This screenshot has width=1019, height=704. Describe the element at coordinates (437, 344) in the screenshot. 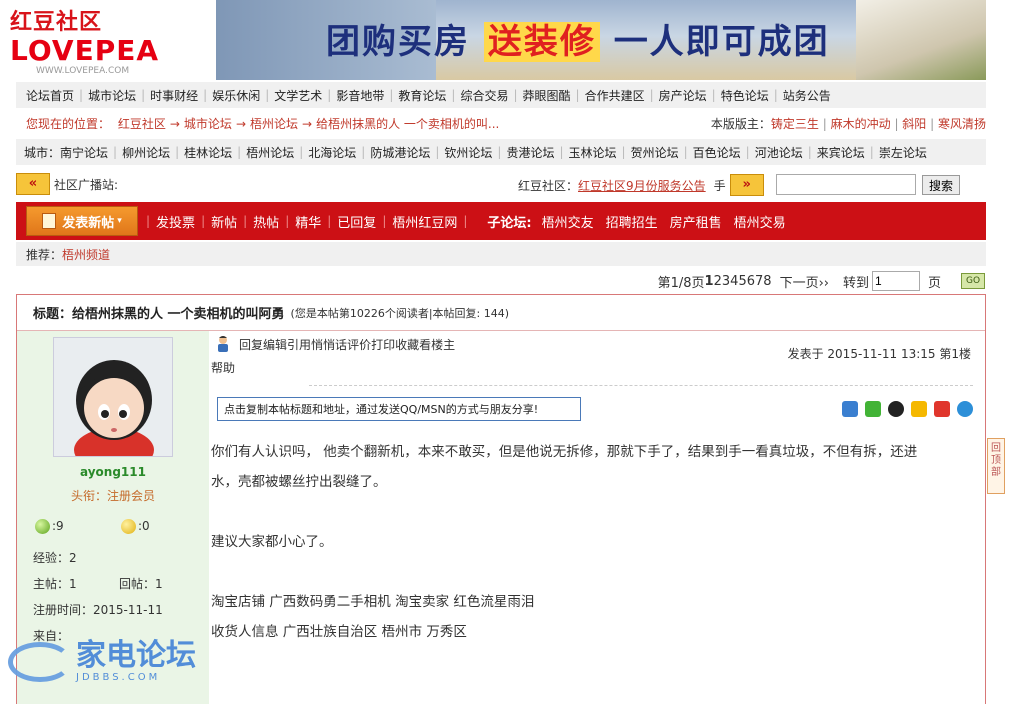

I see `post-action-link: 看楼主` at that location.